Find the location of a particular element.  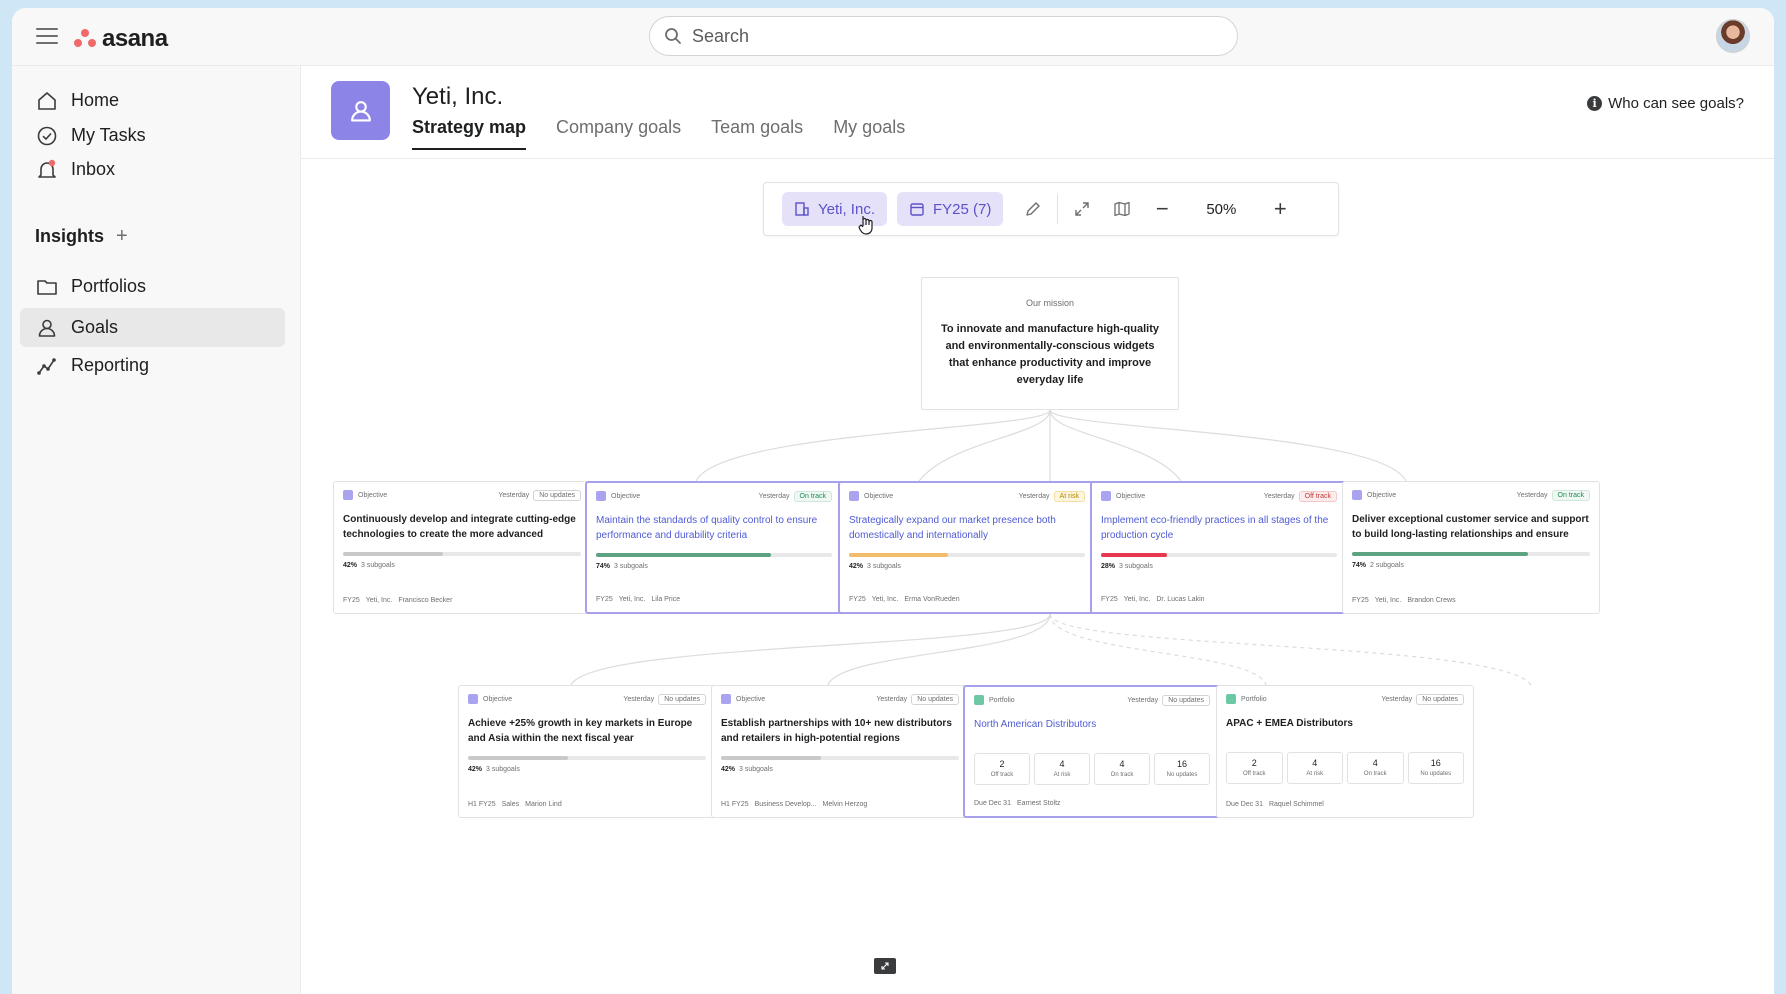

progress-bar is located at coordinates (1471, 554).